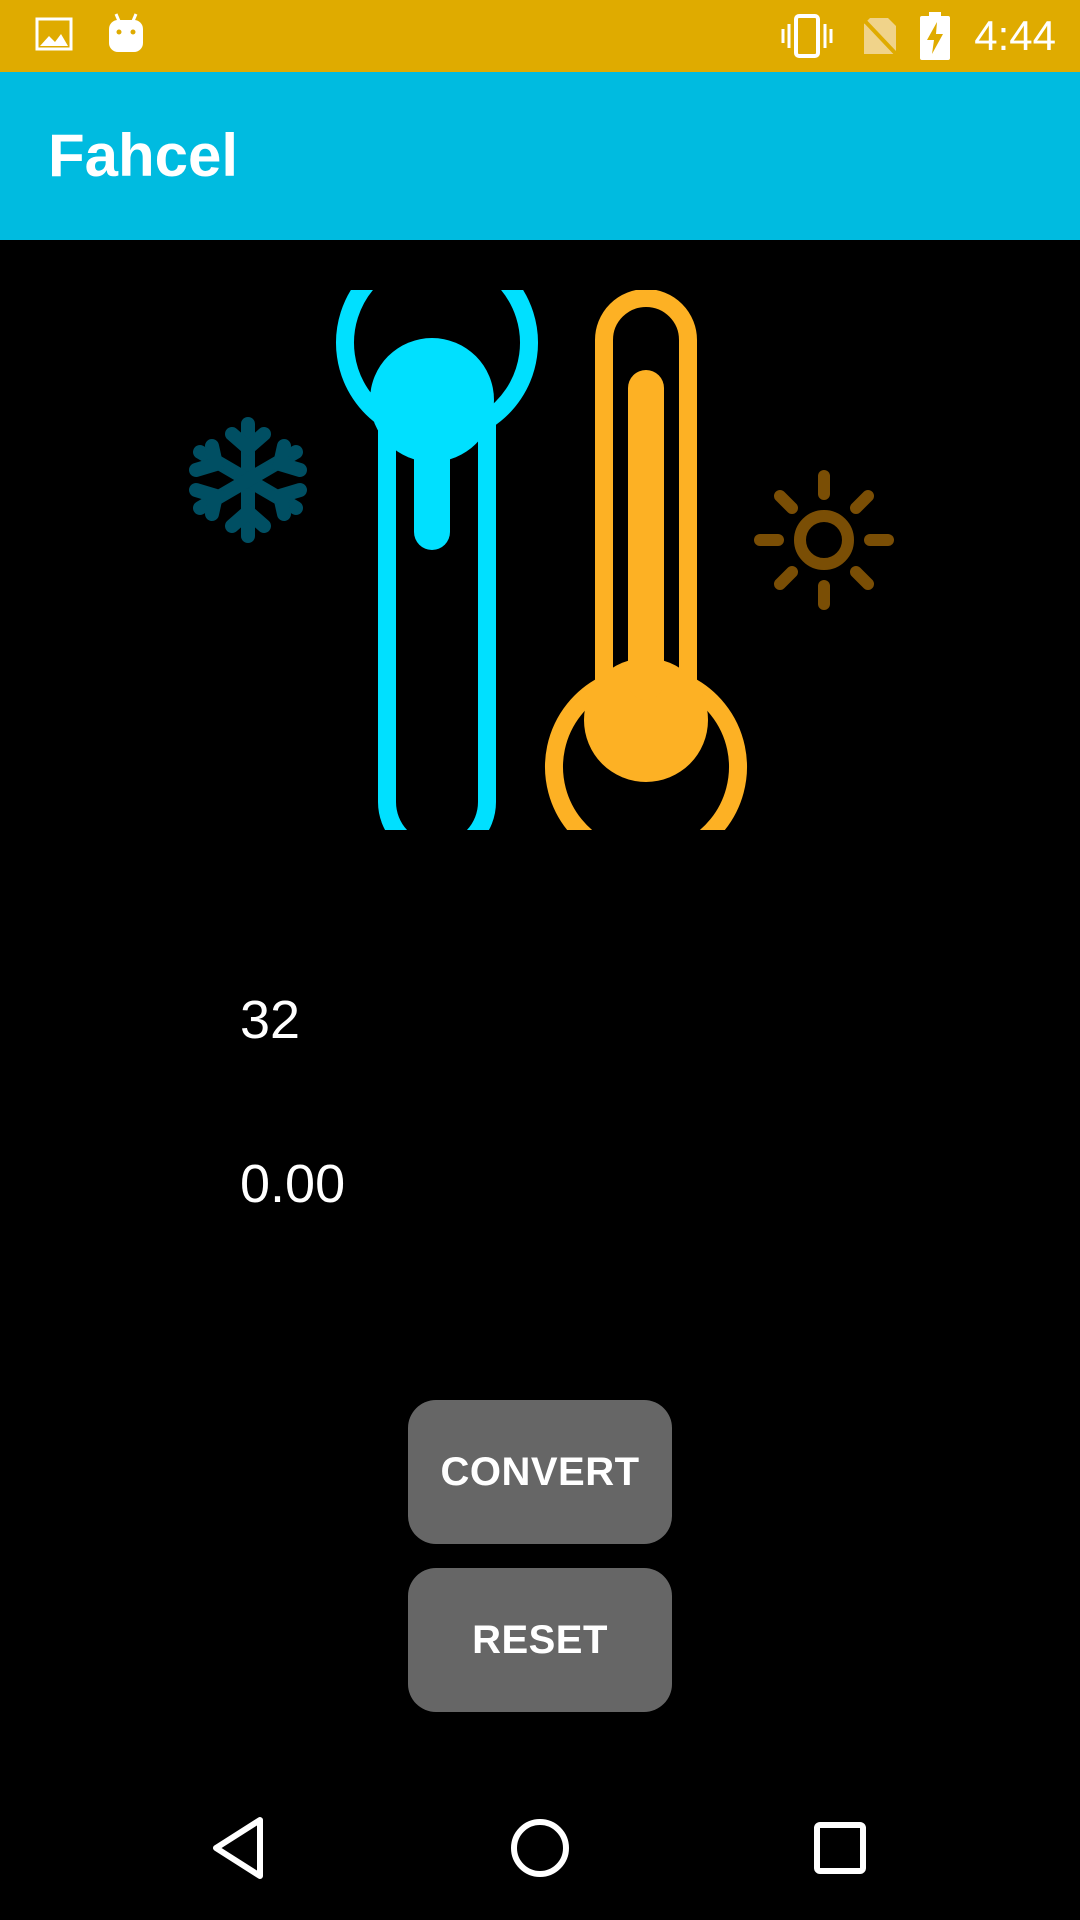 Image resolution: width=1080 pixels, height=1920 pixels. What do you see at coordinates (935, 38) in the screenshot?
I see `battery-charging-icon` at bounding box center [935, 38].